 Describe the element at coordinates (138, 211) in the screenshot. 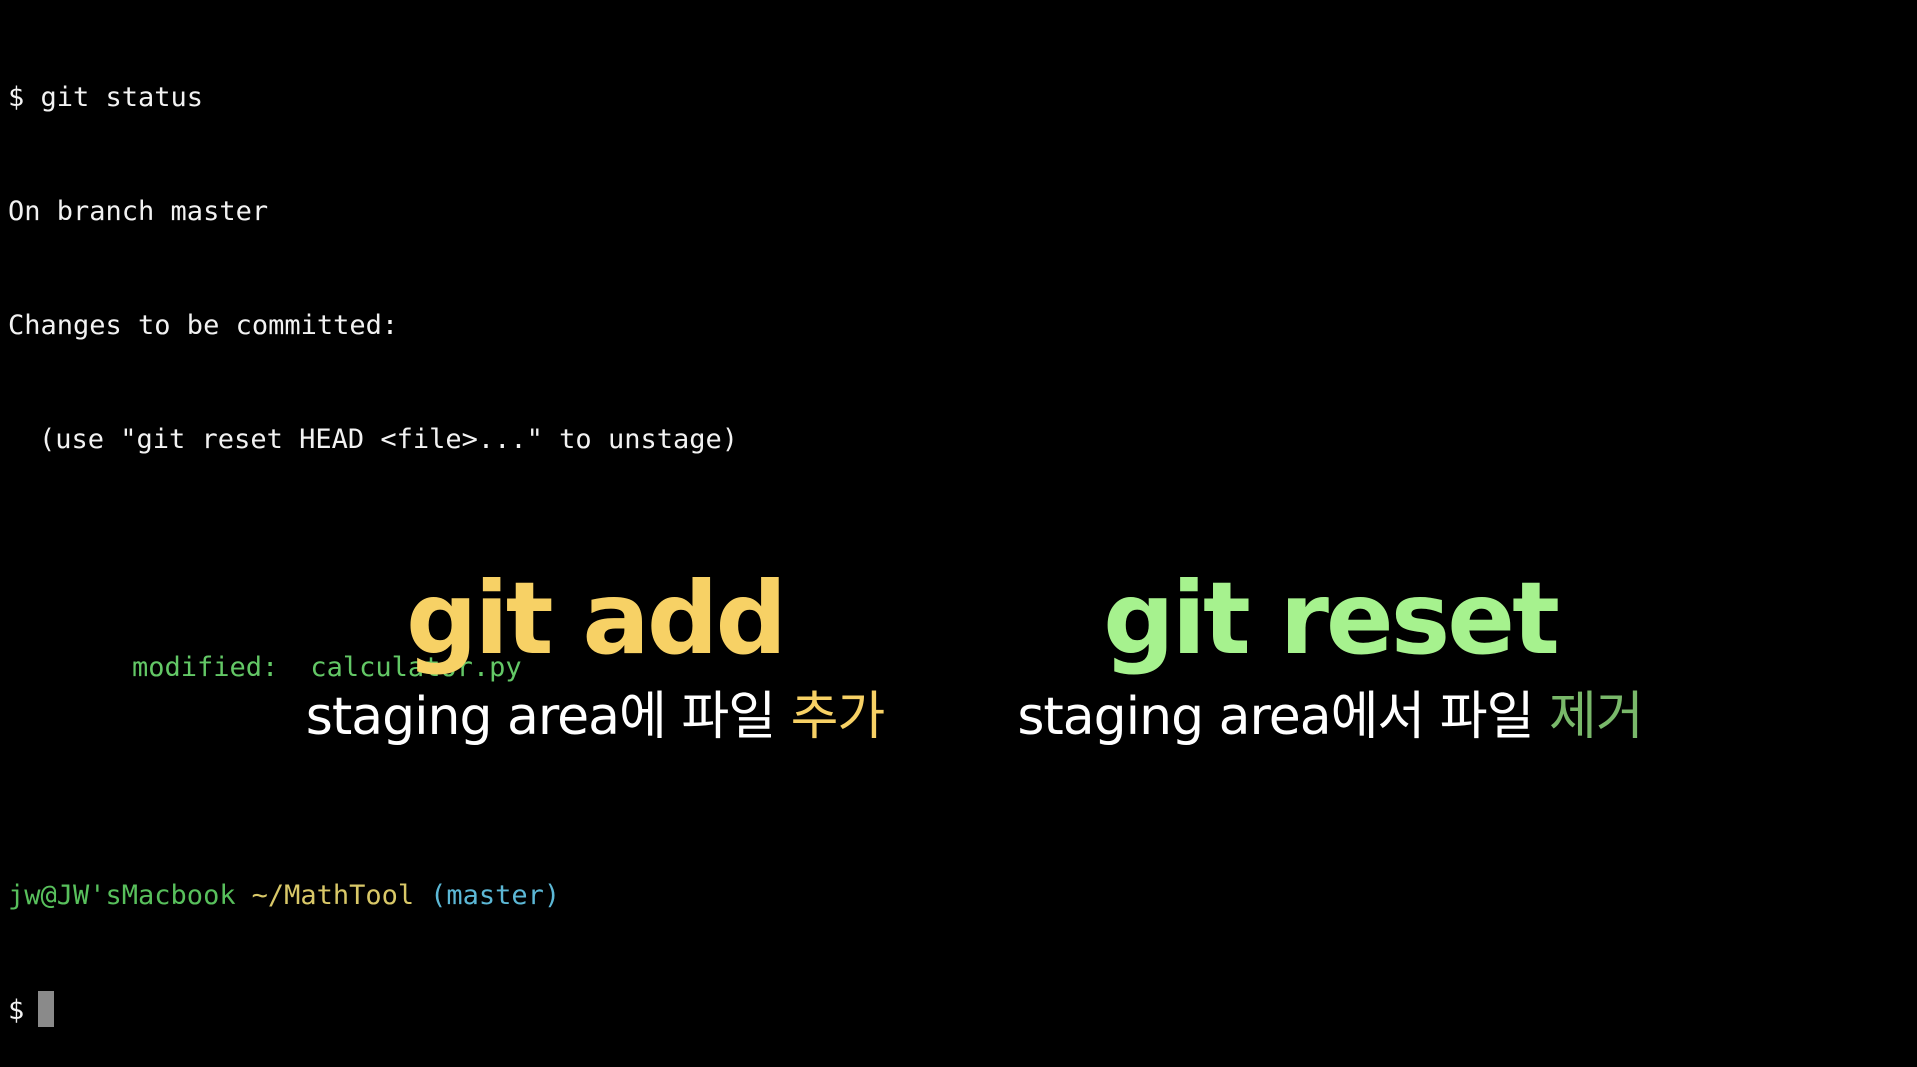

I see `branch-status-line: On branch master` at that location.